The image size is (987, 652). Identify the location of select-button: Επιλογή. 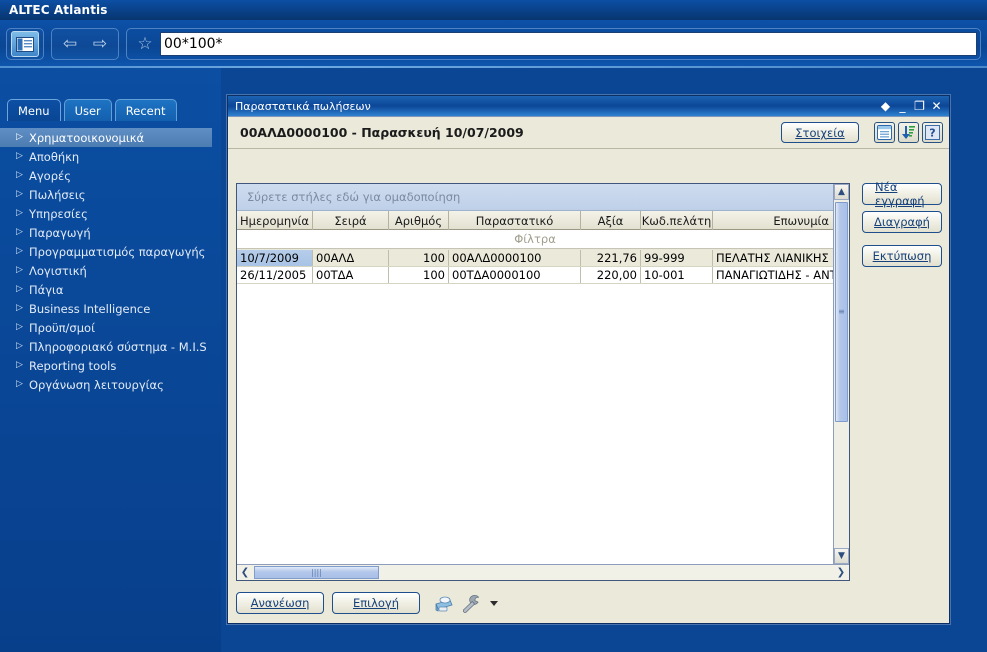
(376, 603).